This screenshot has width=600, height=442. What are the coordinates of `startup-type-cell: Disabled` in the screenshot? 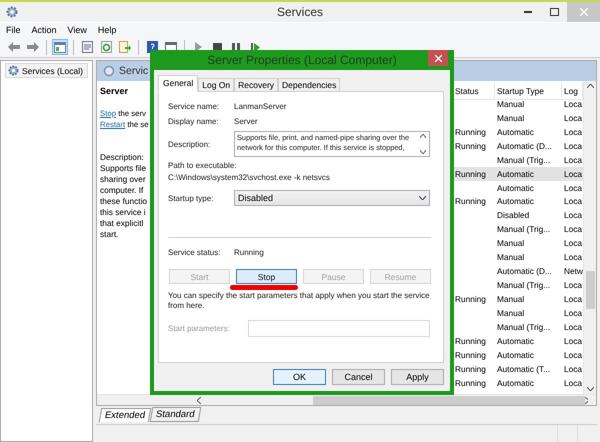 It's located at (513, 215).